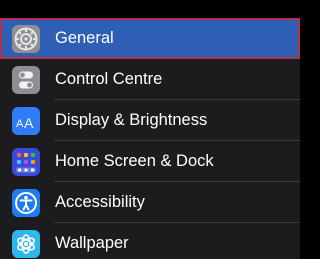 The width and height of the screenshot is (320, 259). I want to click on settings-item-label: Control Centre, so click(109, 79).